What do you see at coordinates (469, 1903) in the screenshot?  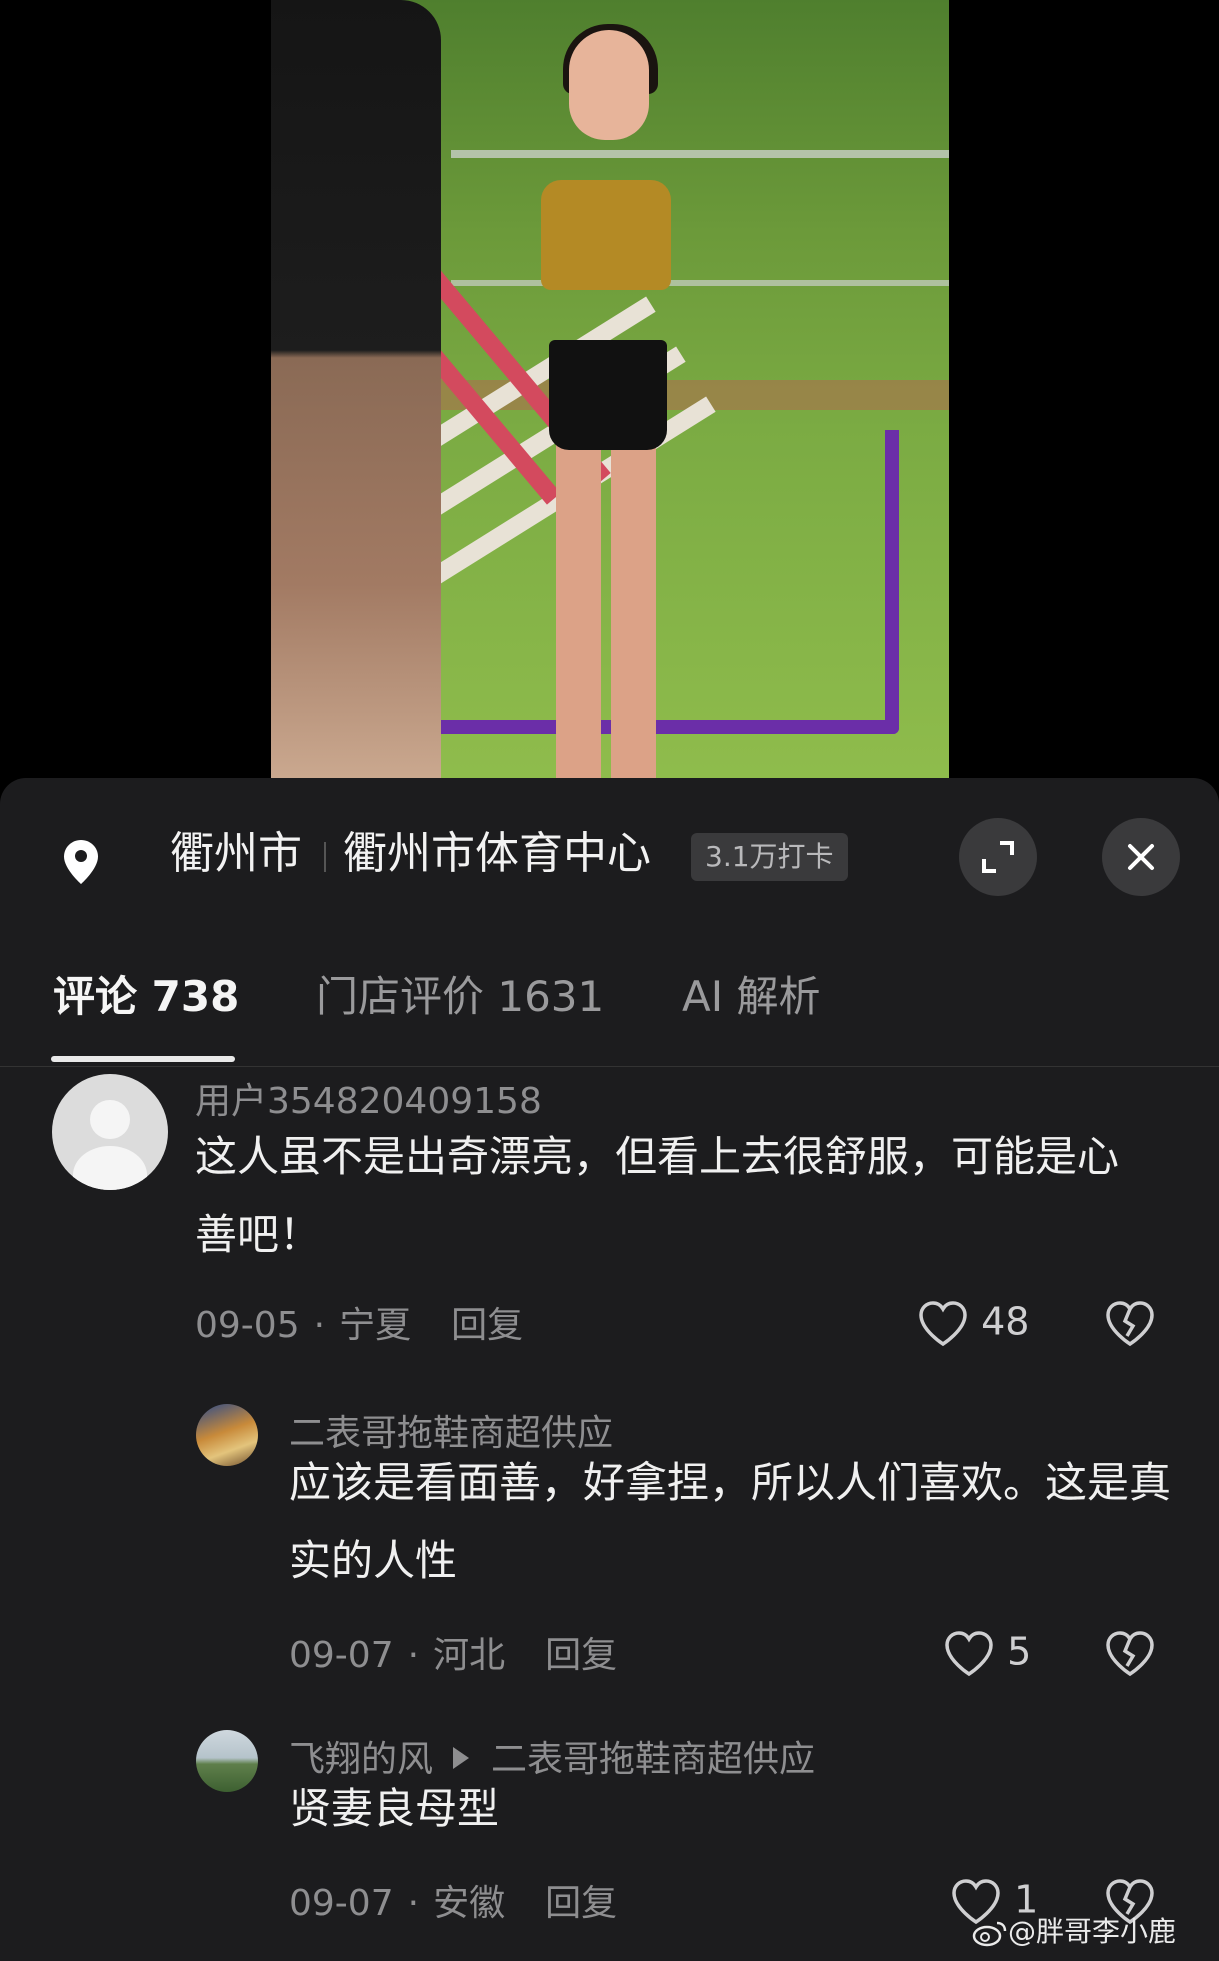 I see `comment-region: 安徽` at bounding box center [469, 1903].